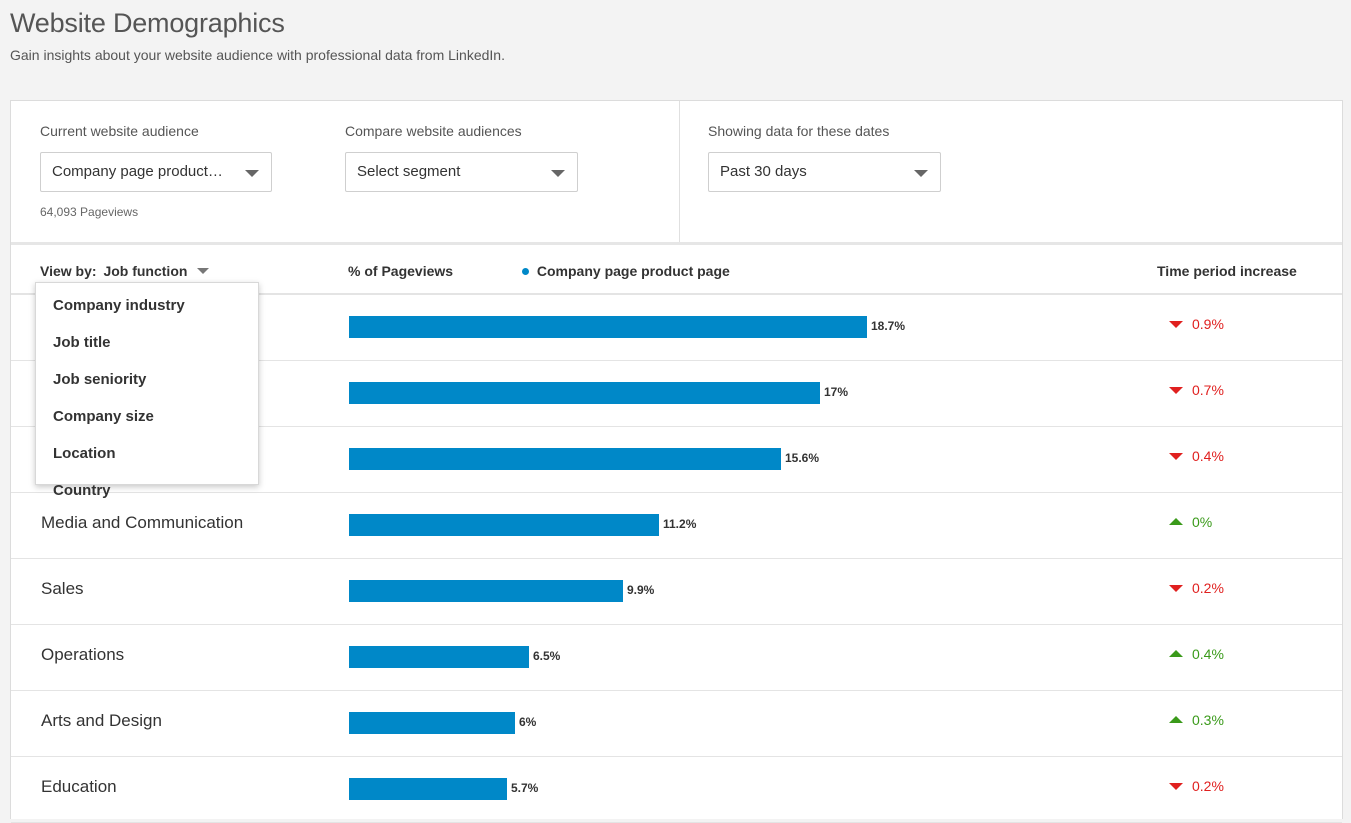 Image resolution: width=1351 pixels, height=823 pixels. Describe the element at coordinates (82, 490) in the screenshot. I see `dropdown-item-country: Country` at that location.